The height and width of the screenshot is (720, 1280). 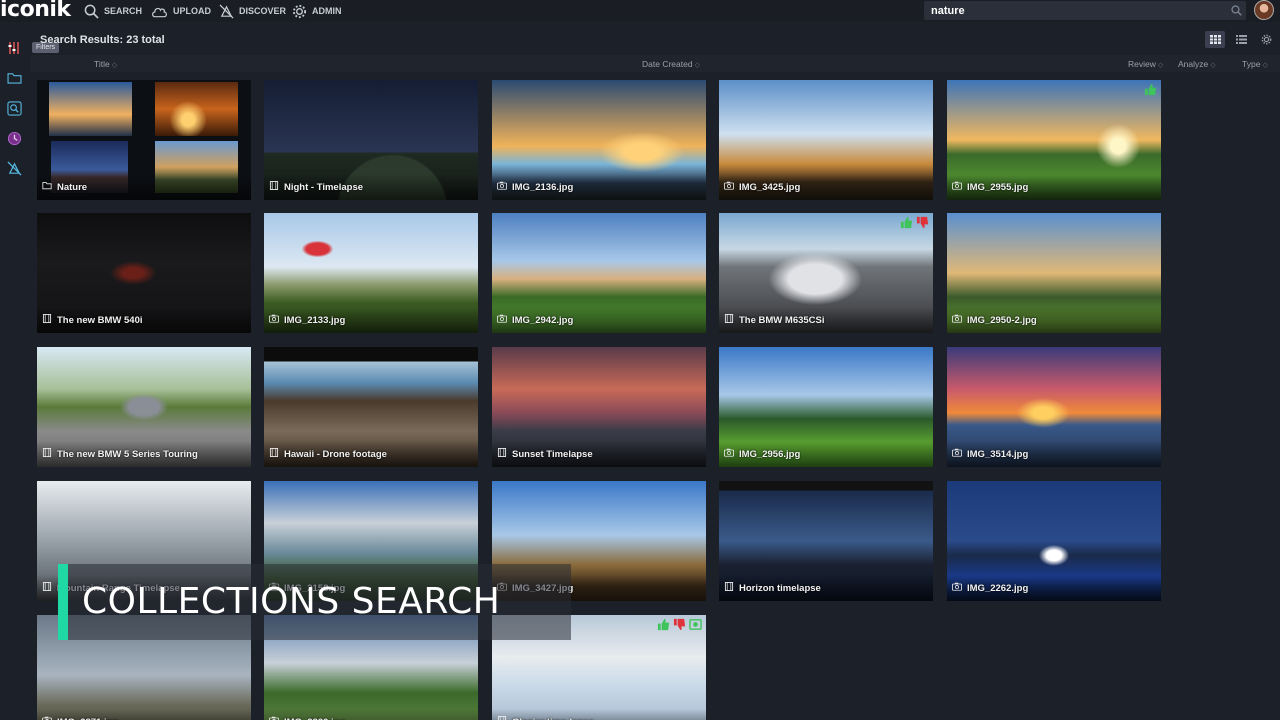 I want to click on grid-view-button, so click(x=1215, y=39).